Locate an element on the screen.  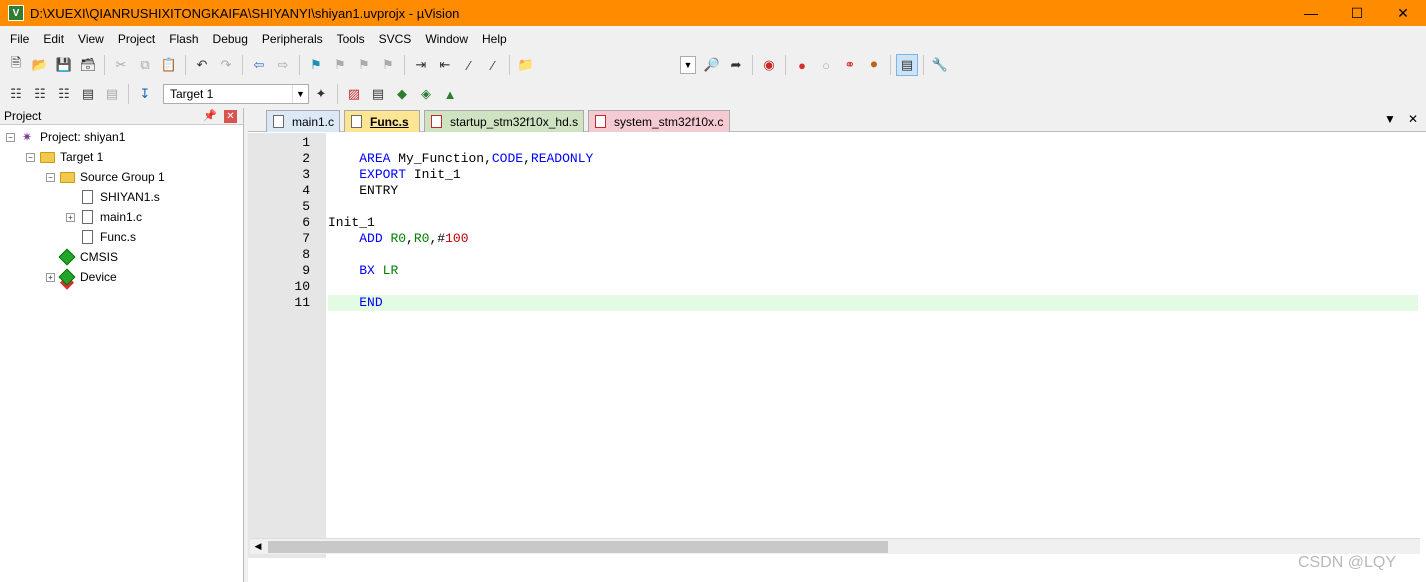
disable-breakpoints-icon: ⚭ is located at coordinates (850, 65).